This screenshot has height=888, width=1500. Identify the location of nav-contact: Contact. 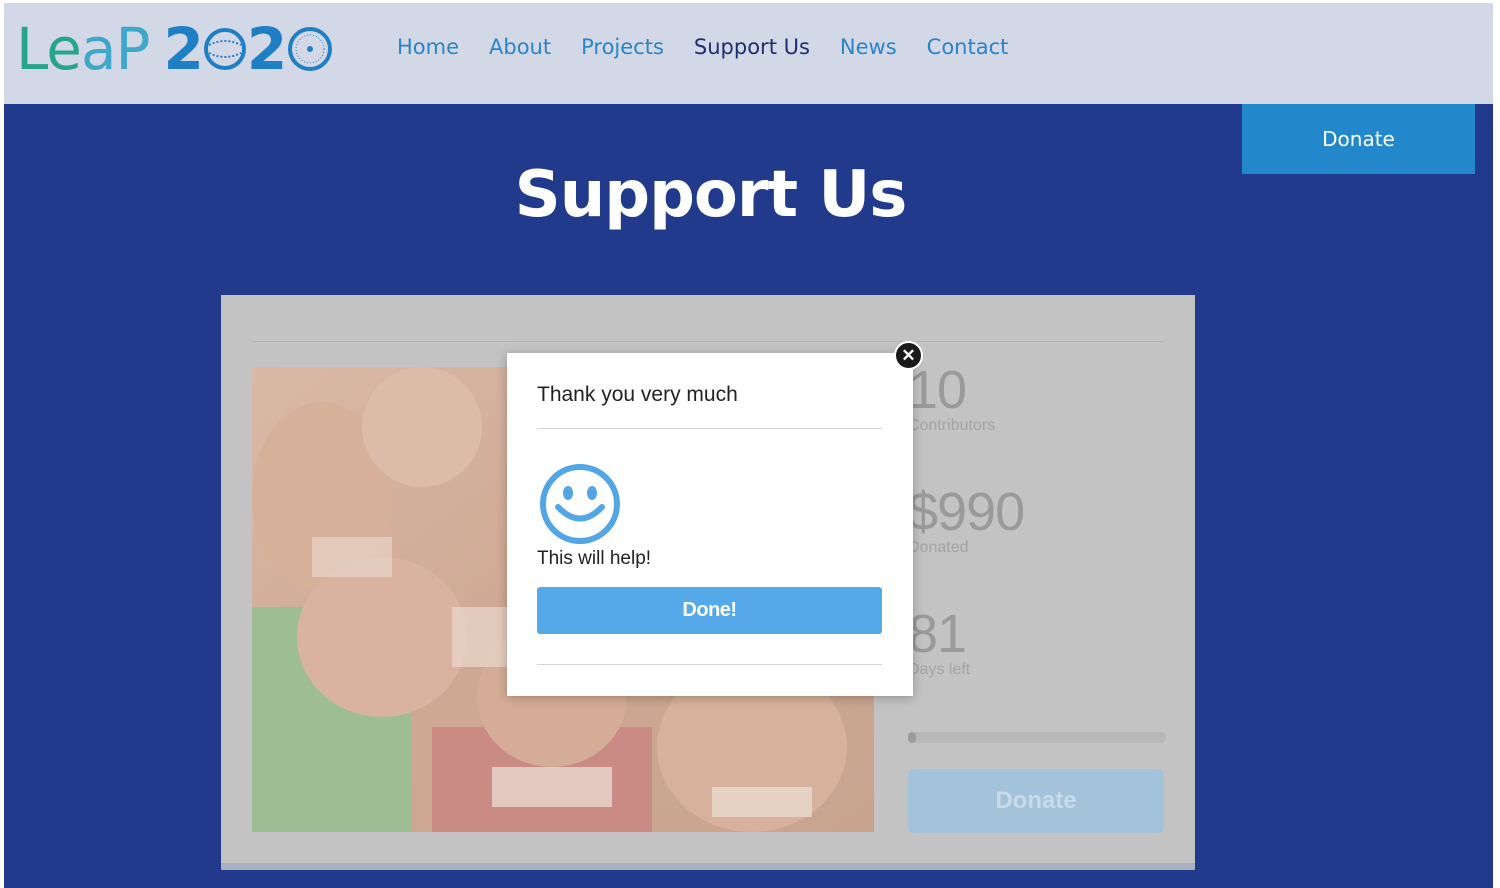
(968, 47).